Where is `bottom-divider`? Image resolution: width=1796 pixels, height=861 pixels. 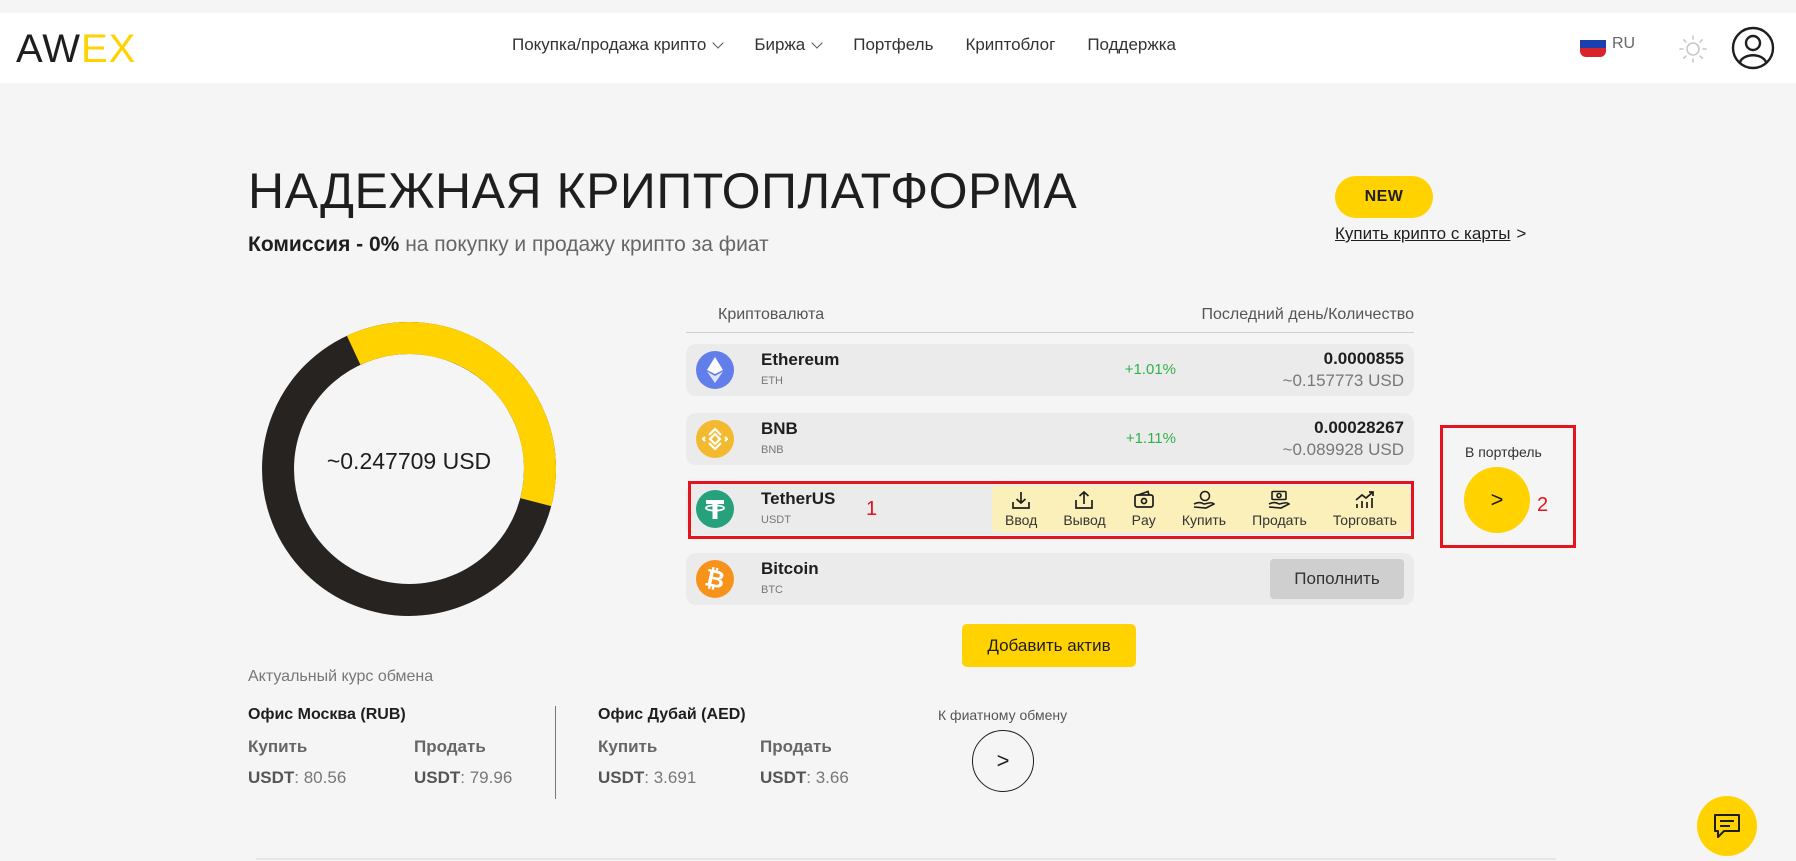 bottom-divider is located at coordinates (906, 859).